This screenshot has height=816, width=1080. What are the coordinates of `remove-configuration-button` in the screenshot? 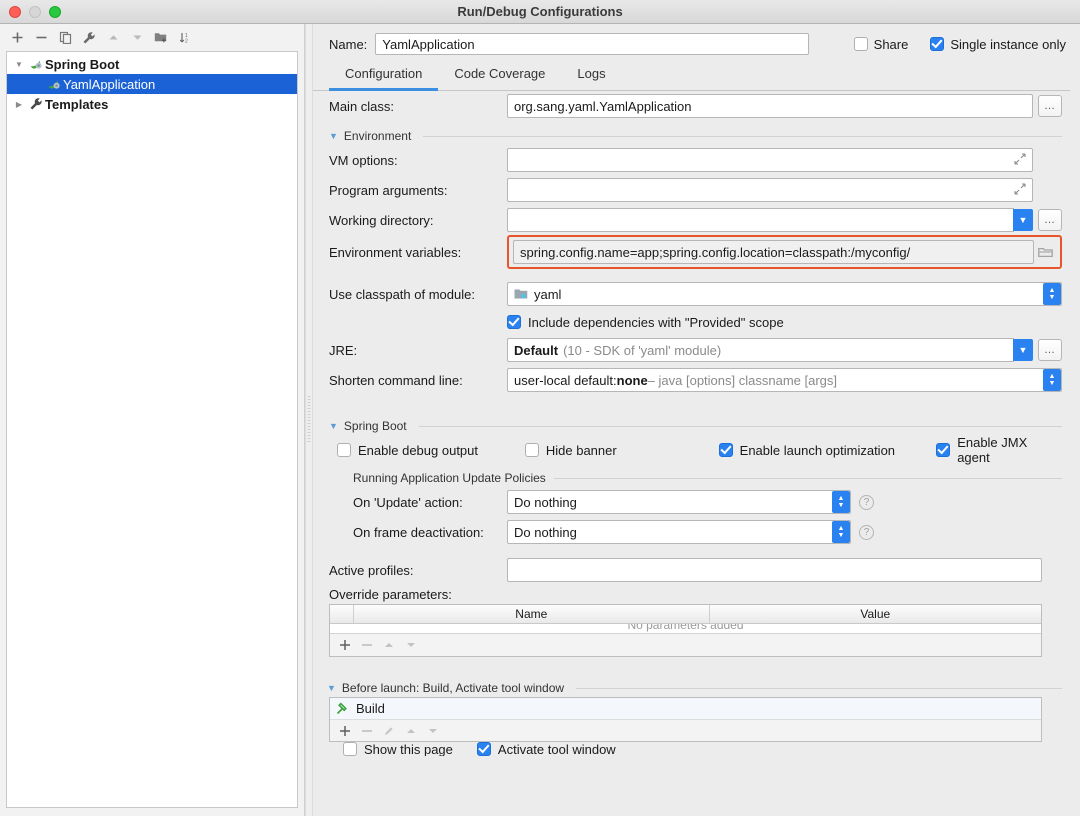 It's located at (41, 38).